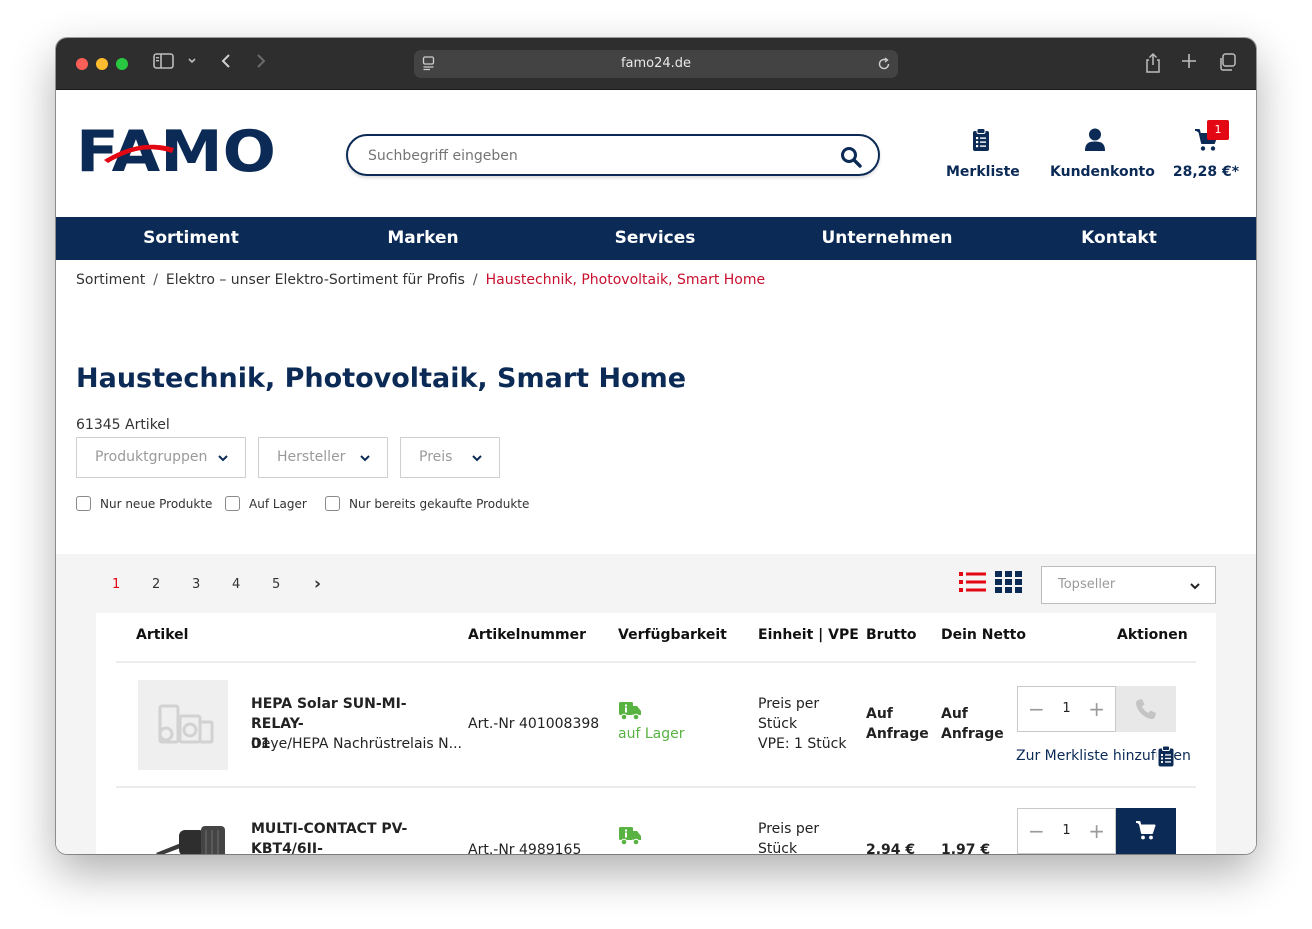 Image resolution: width=1312 pixels, height=929 pixels. What do you see at coordinates (802, 724) in the screenshot?
I see `unit-info: Preis per Stück VPE: 1 Stück` at bounding box center [802, 724].